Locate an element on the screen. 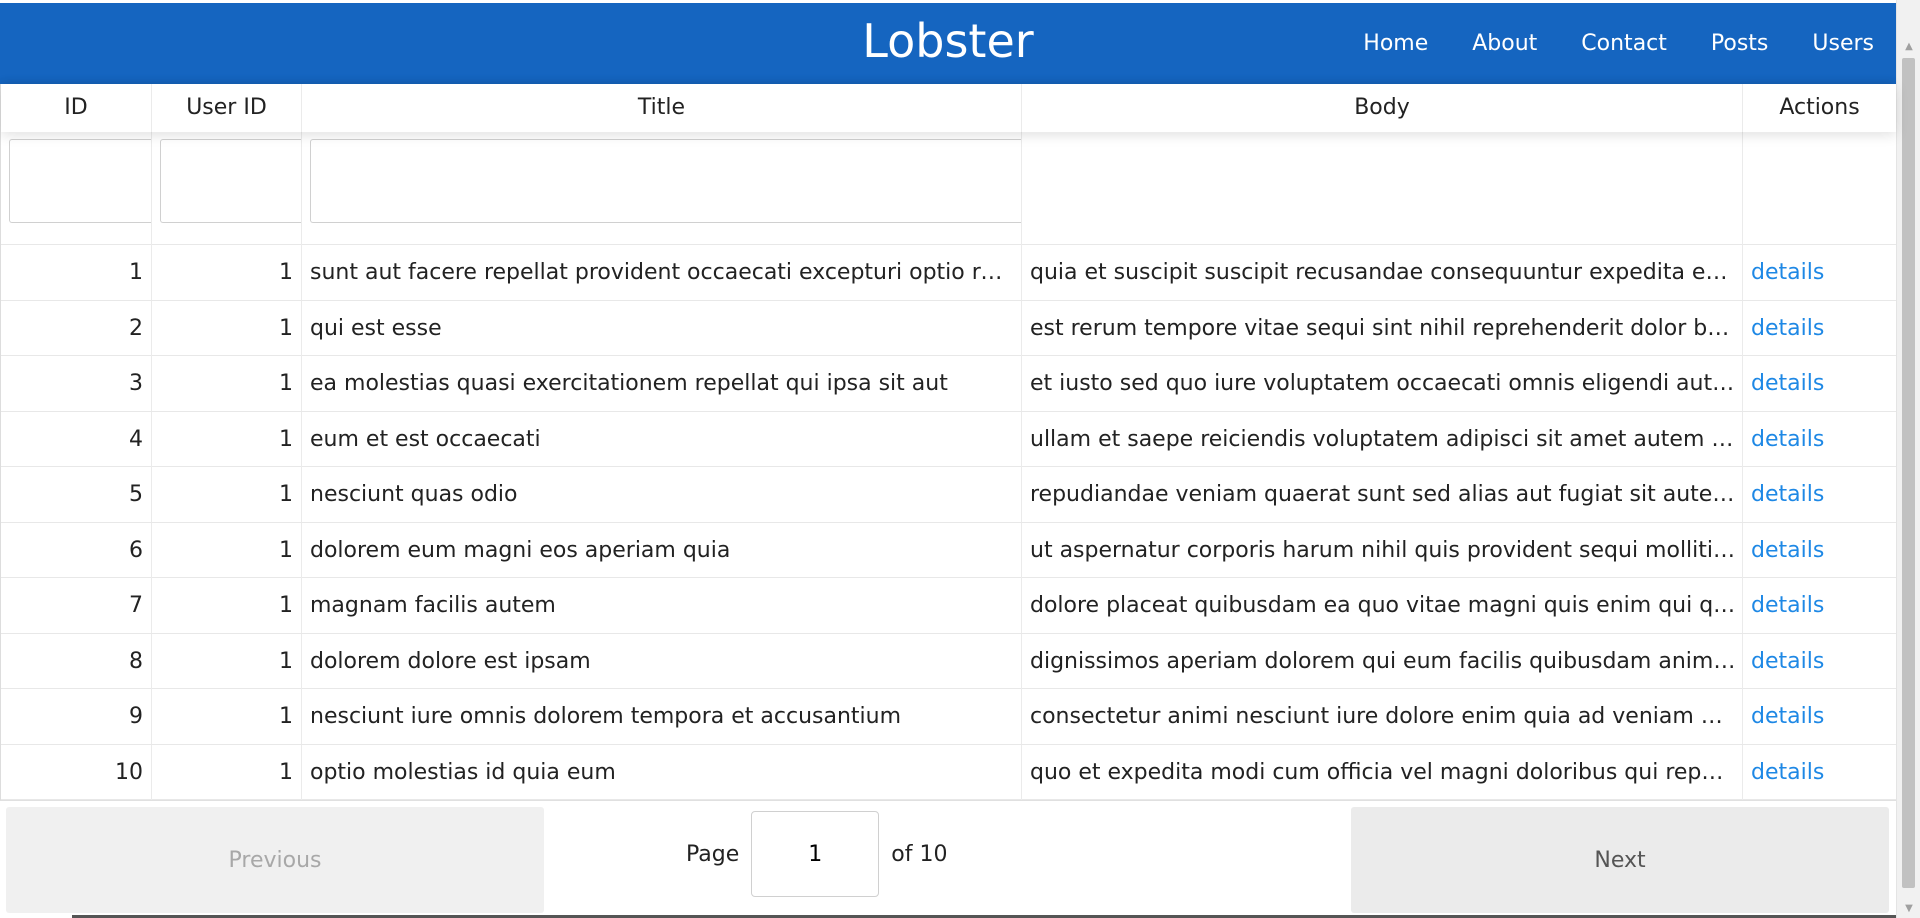 Image resolution: width=1920 pixels, height=918 pixels. pagination-bar: Previous Page of 10 Next is located at coordinates (948, 859).